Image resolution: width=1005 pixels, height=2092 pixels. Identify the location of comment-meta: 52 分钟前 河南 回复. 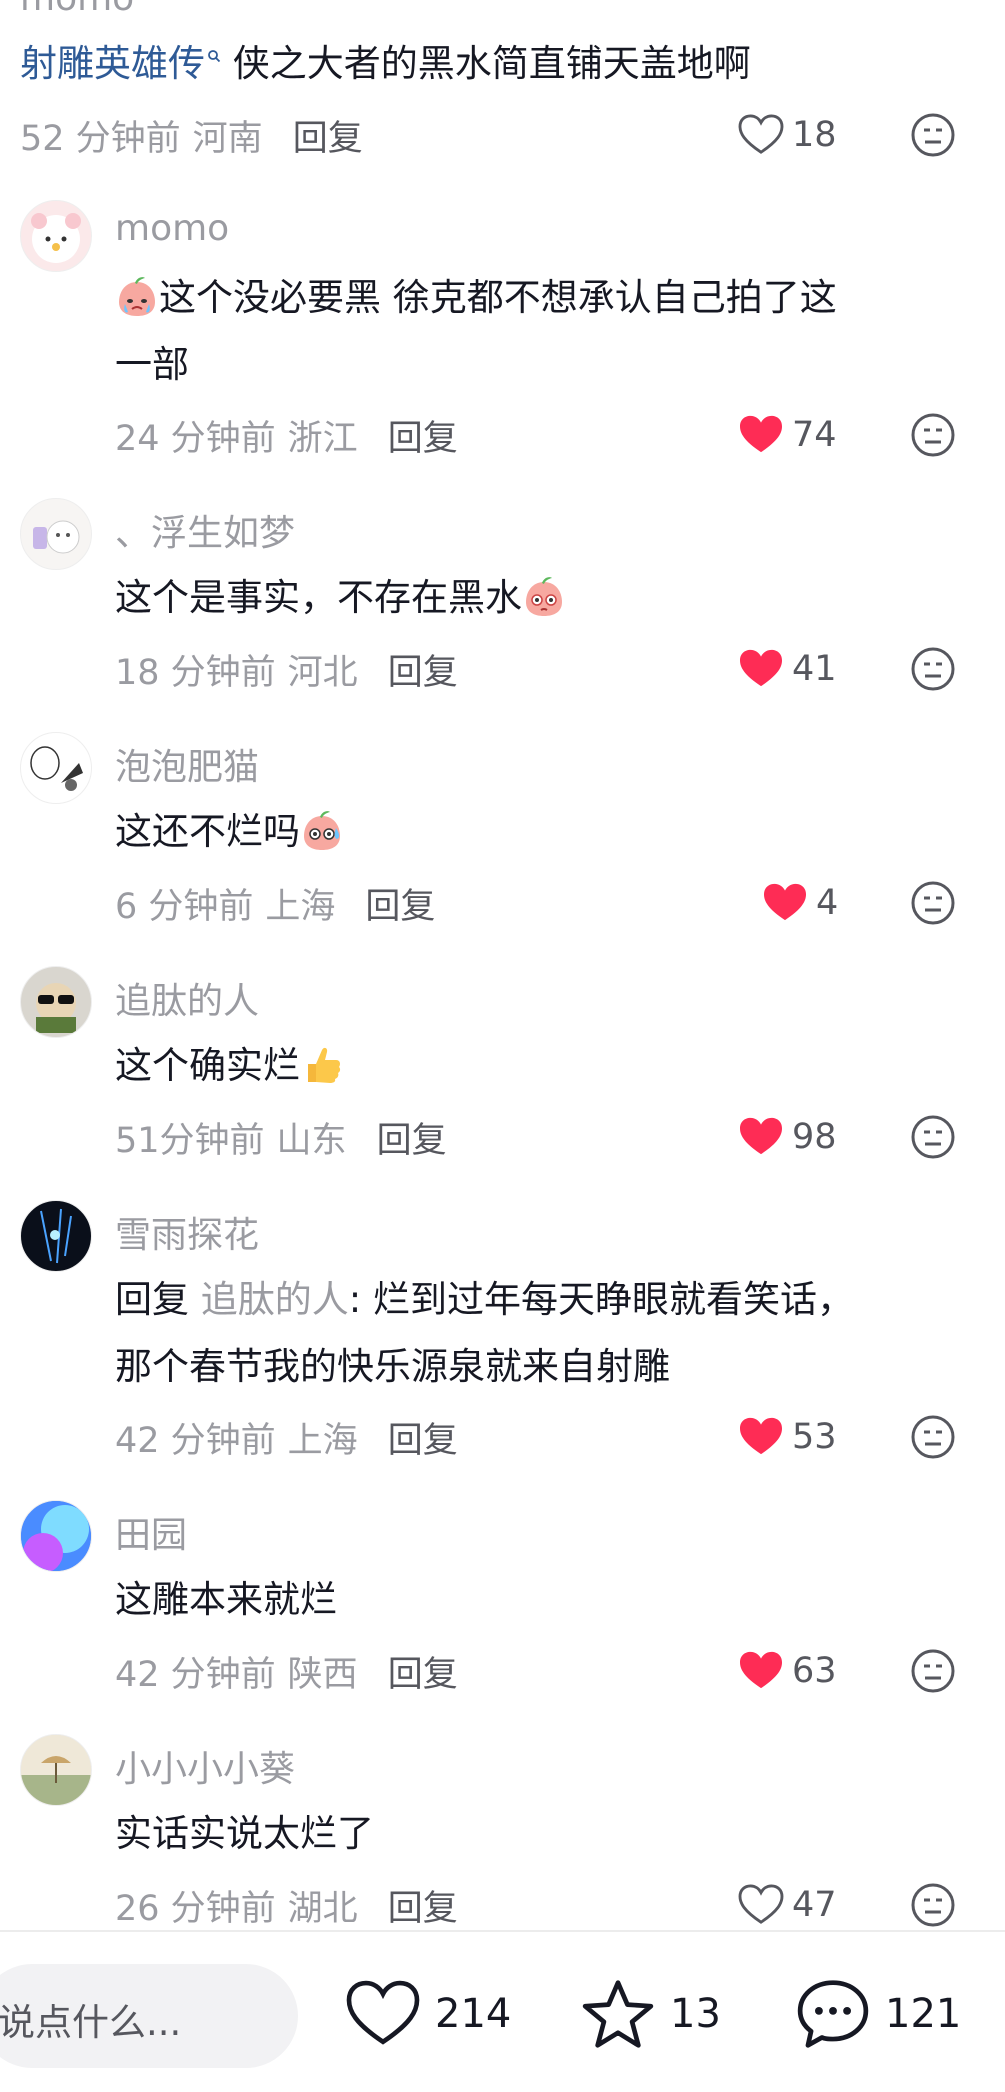
(191, 139).